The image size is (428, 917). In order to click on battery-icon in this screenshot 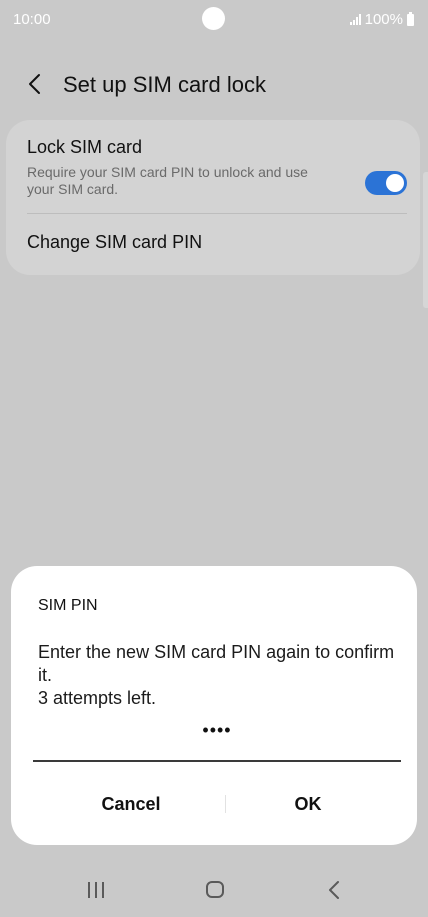, I will do `click(410, 18)`.